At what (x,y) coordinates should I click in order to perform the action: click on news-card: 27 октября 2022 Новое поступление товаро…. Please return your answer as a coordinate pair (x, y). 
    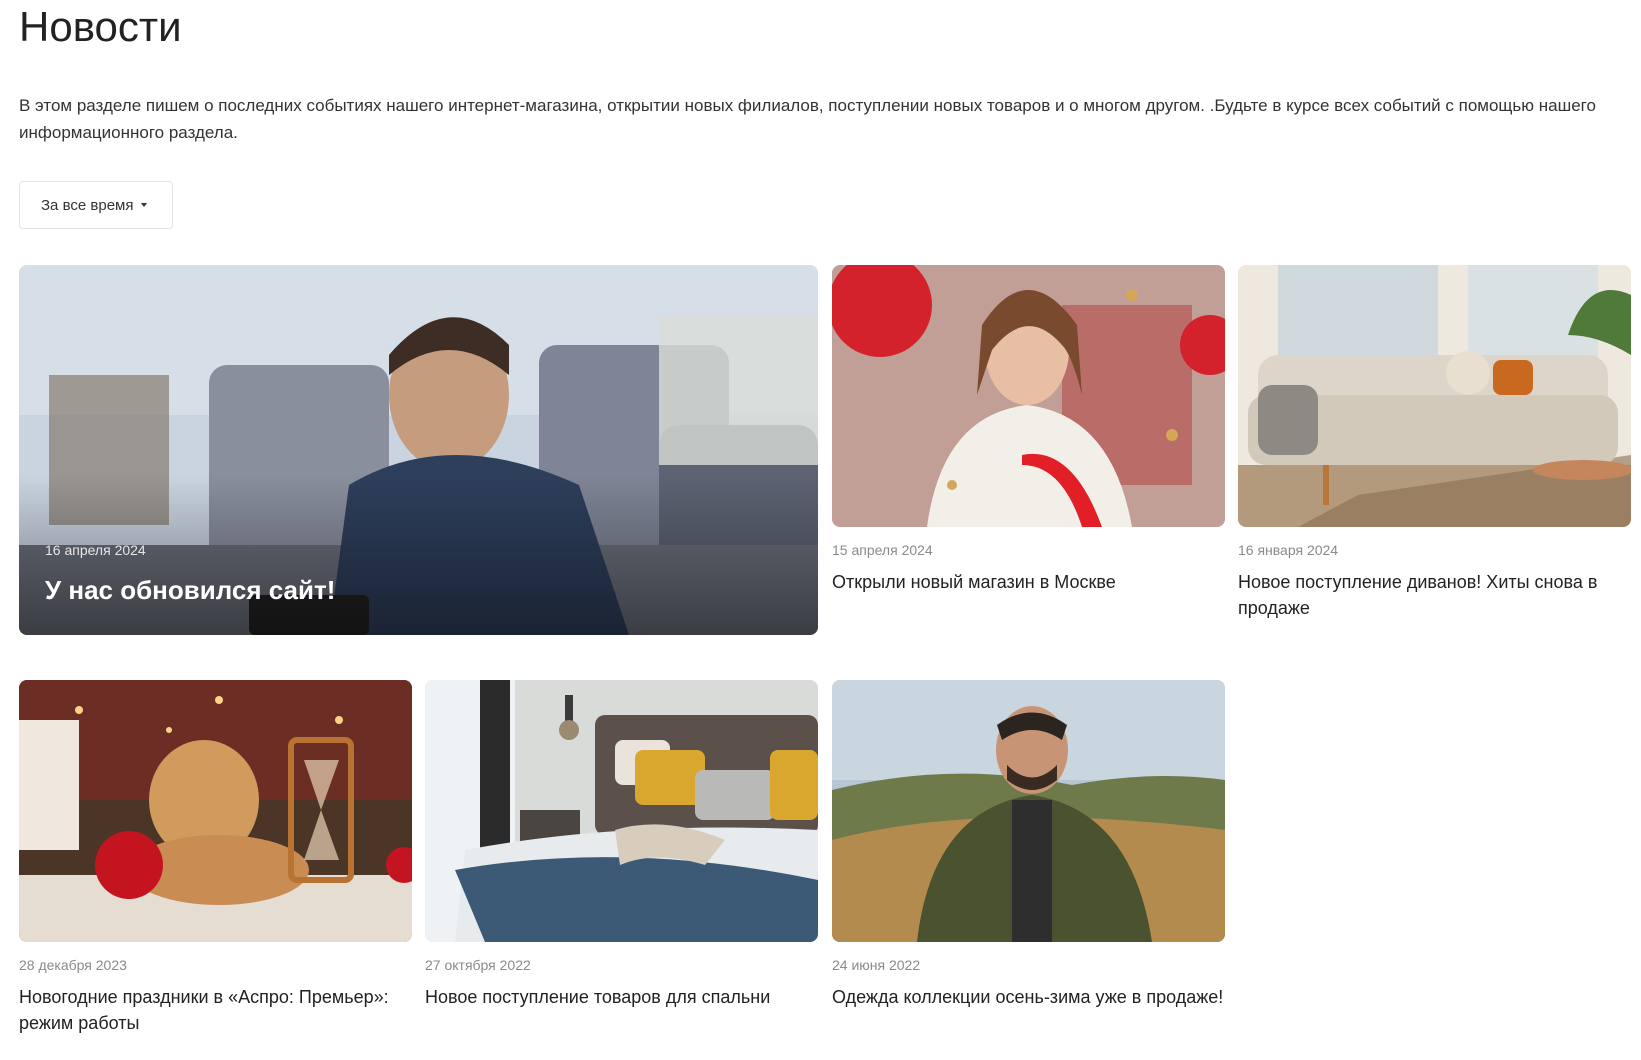
    Looking at the image, I should click on (621, 870).